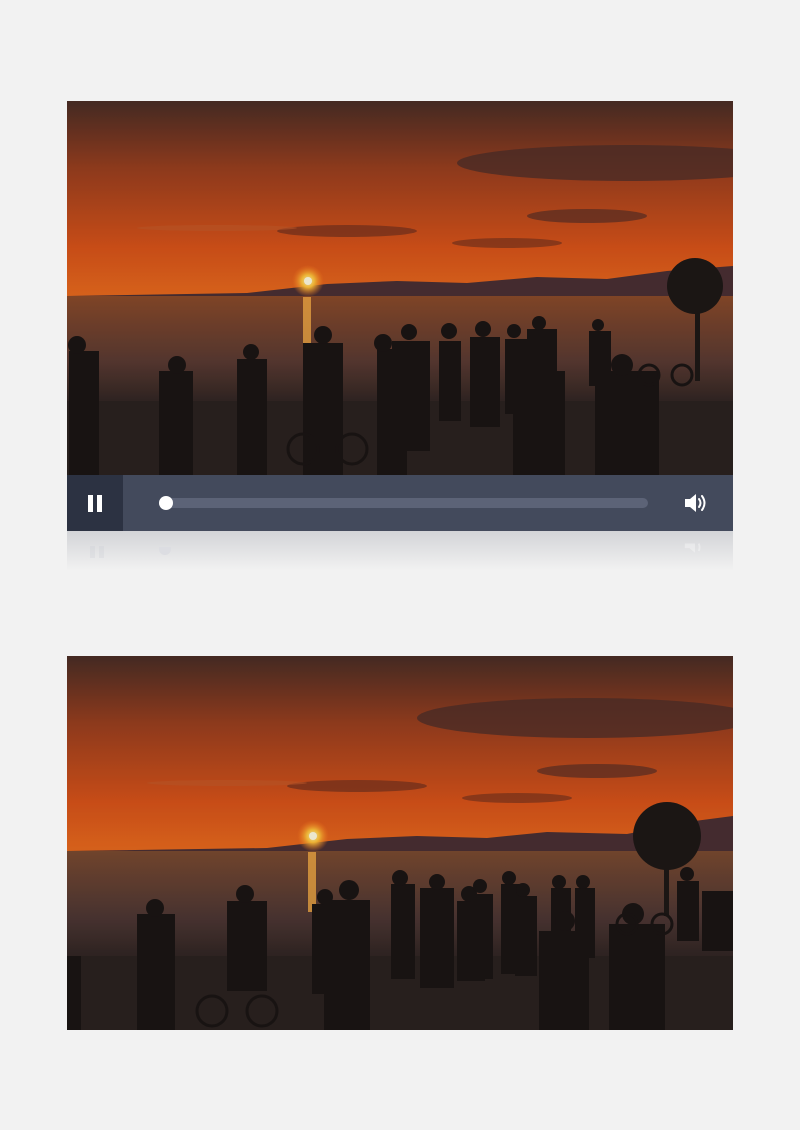 This screenshot has height=1130, width=800. What do you see at coordinates (165, 551) in the screenshot?
I see `reflection-knob` at bounding box center [165, 551].